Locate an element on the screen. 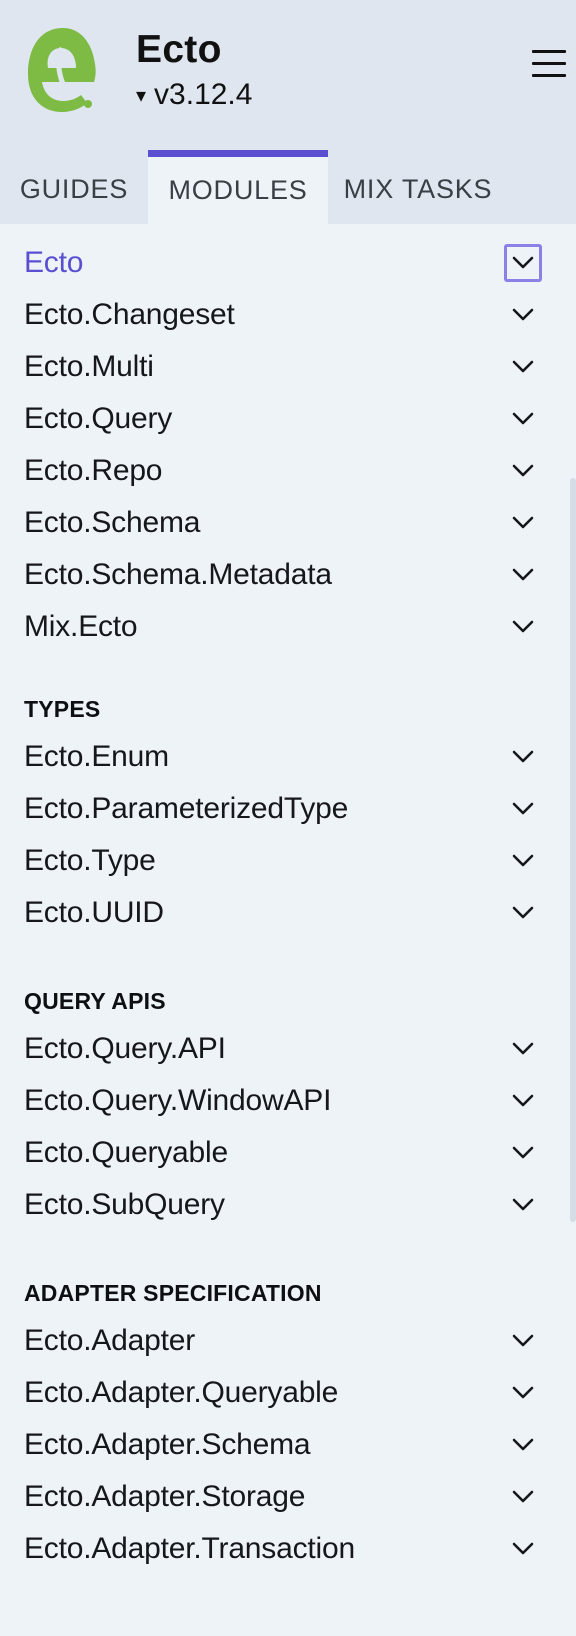  module-item-label: Ecto.Adapter.Queryable is located at coordinates (181, 1392).